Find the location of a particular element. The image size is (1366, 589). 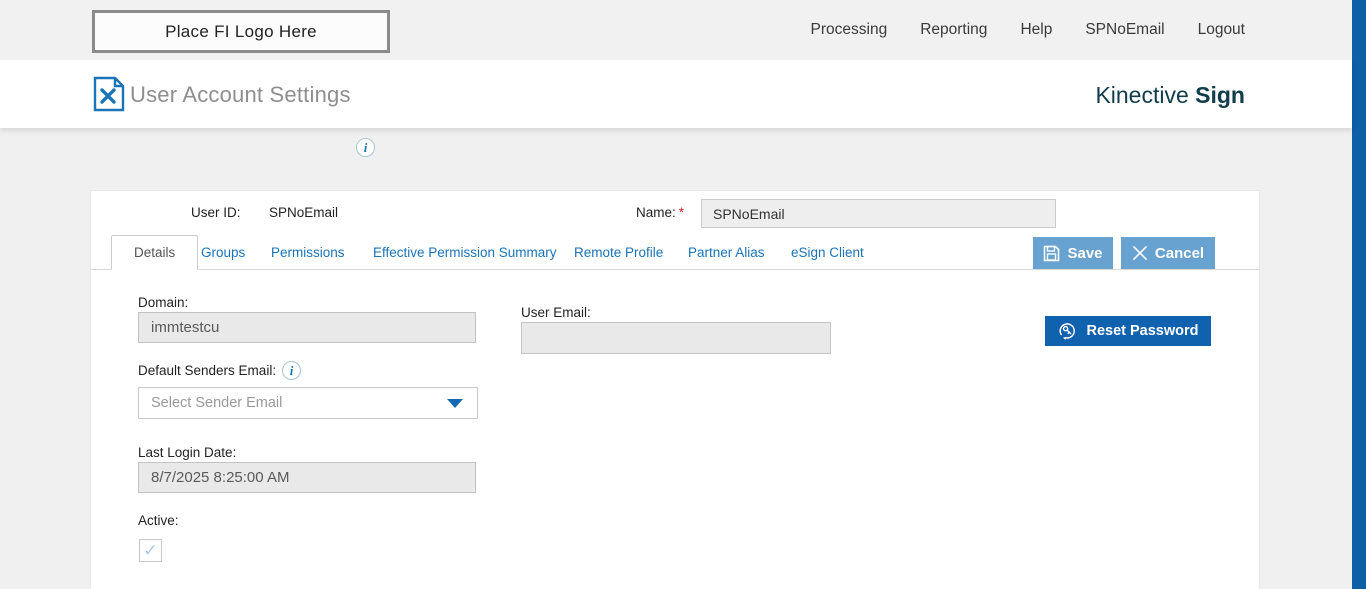

default-senders-email-label: Default Senders Email: is located at coordinates (207, 370).